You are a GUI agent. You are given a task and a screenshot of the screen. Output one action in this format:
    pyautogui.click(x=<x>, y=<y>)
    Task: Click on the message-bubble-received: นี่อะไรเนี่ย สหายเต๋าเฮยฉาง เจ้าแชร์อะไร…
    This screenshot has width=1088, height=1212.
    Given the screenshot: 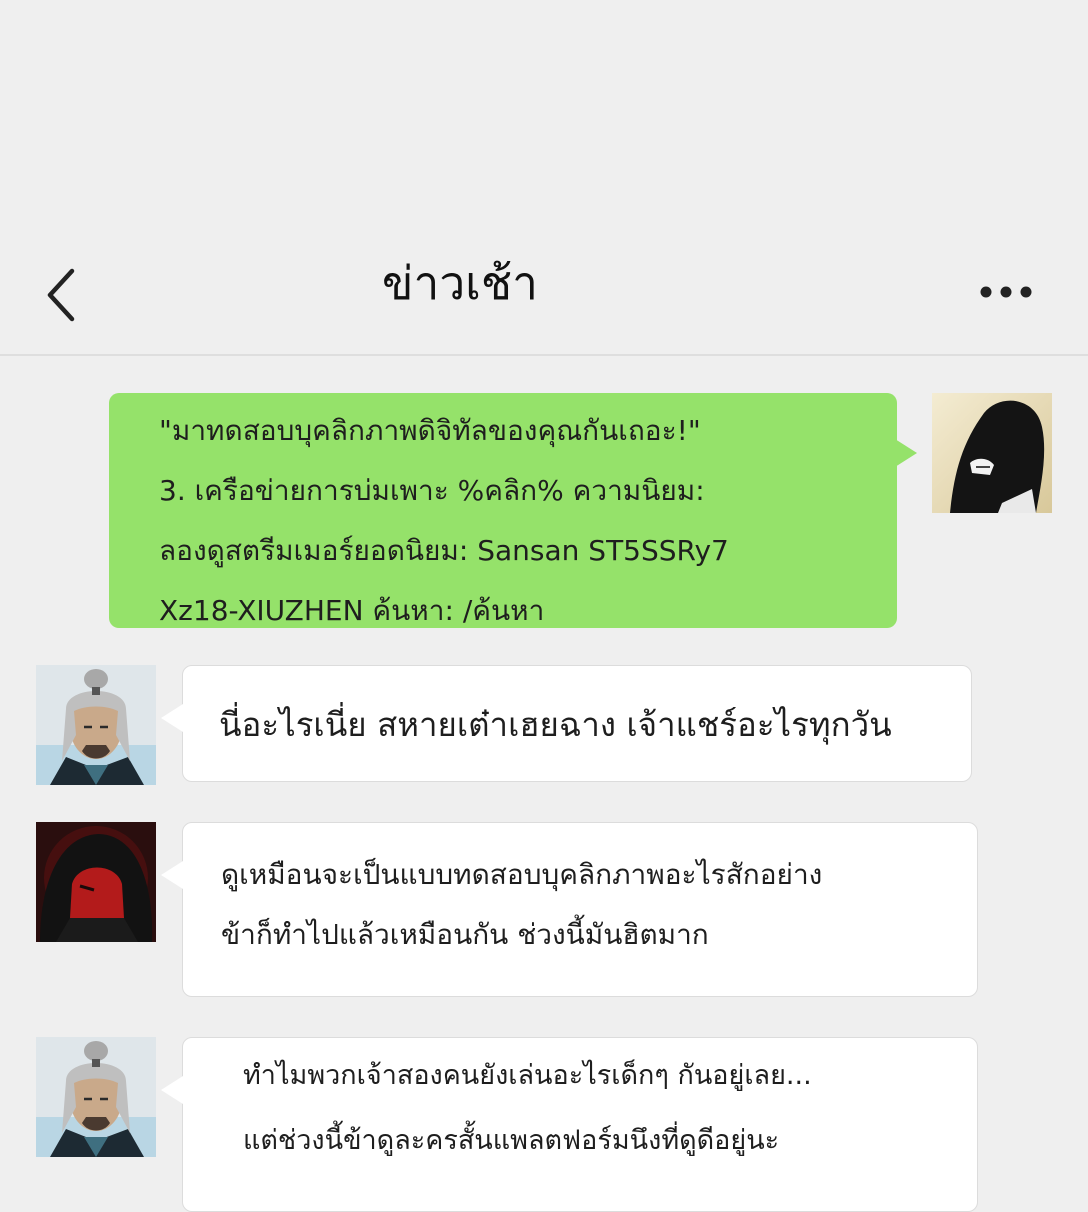 What is the action you would take?
    pyautogui.click(x=566, y=723)
    